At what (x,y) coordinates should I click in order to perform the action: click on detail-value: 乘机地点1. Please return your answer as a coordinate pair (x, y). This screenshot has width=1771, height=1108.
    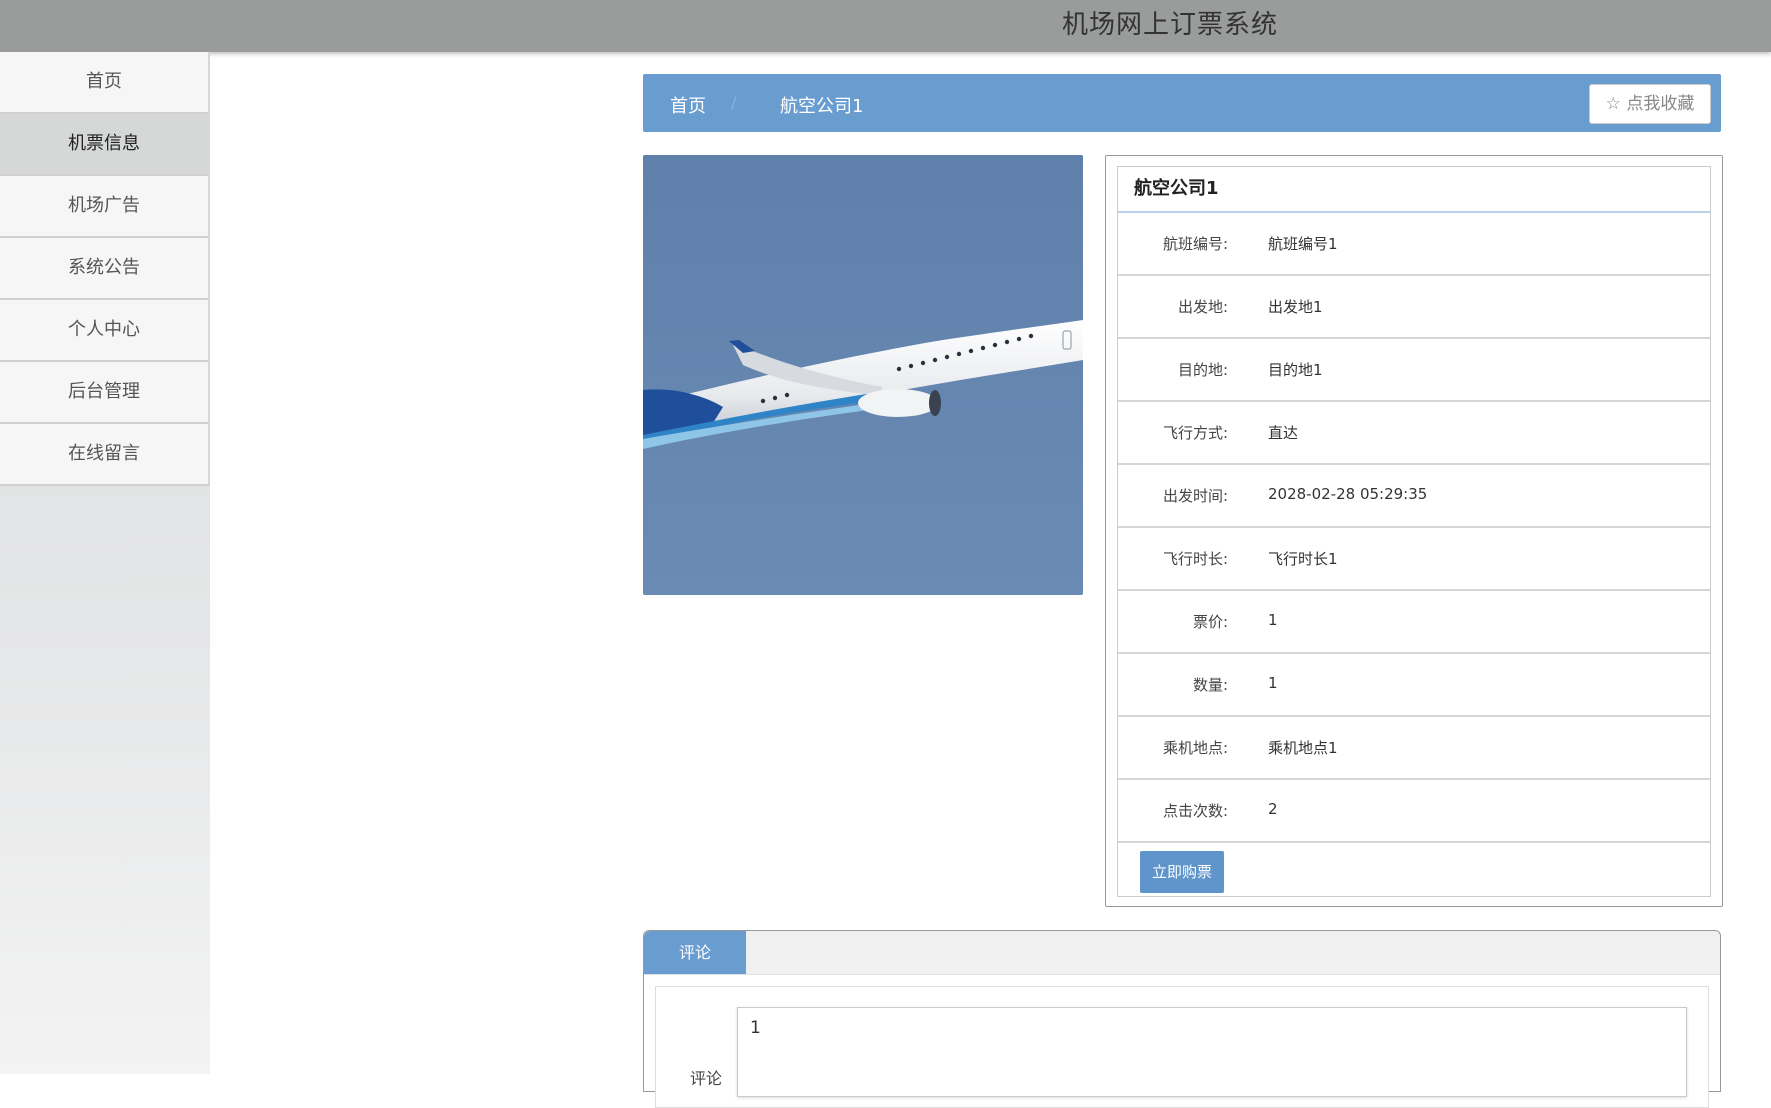
    Looking at the image, I should click on (1303, 748).